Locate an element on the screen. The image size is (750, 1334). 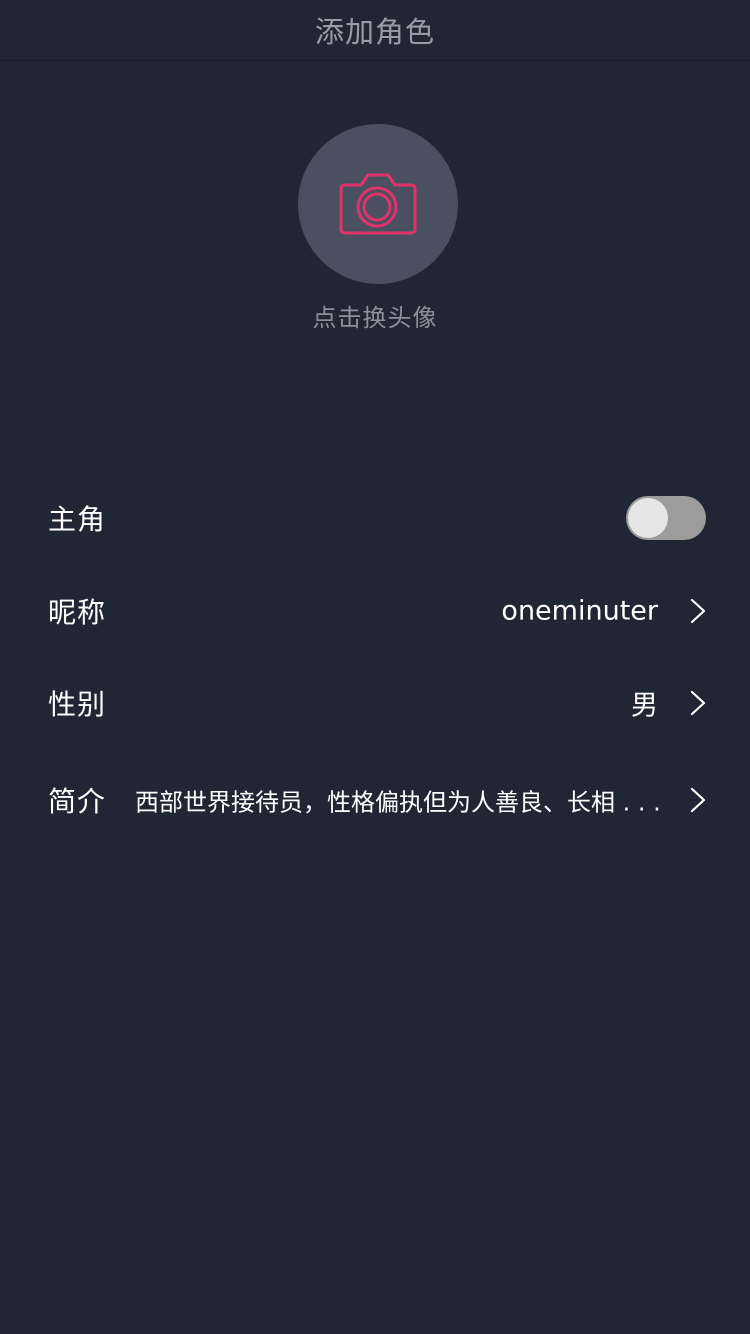
page-title: 添加角色 is located at coordinates (374, 32).